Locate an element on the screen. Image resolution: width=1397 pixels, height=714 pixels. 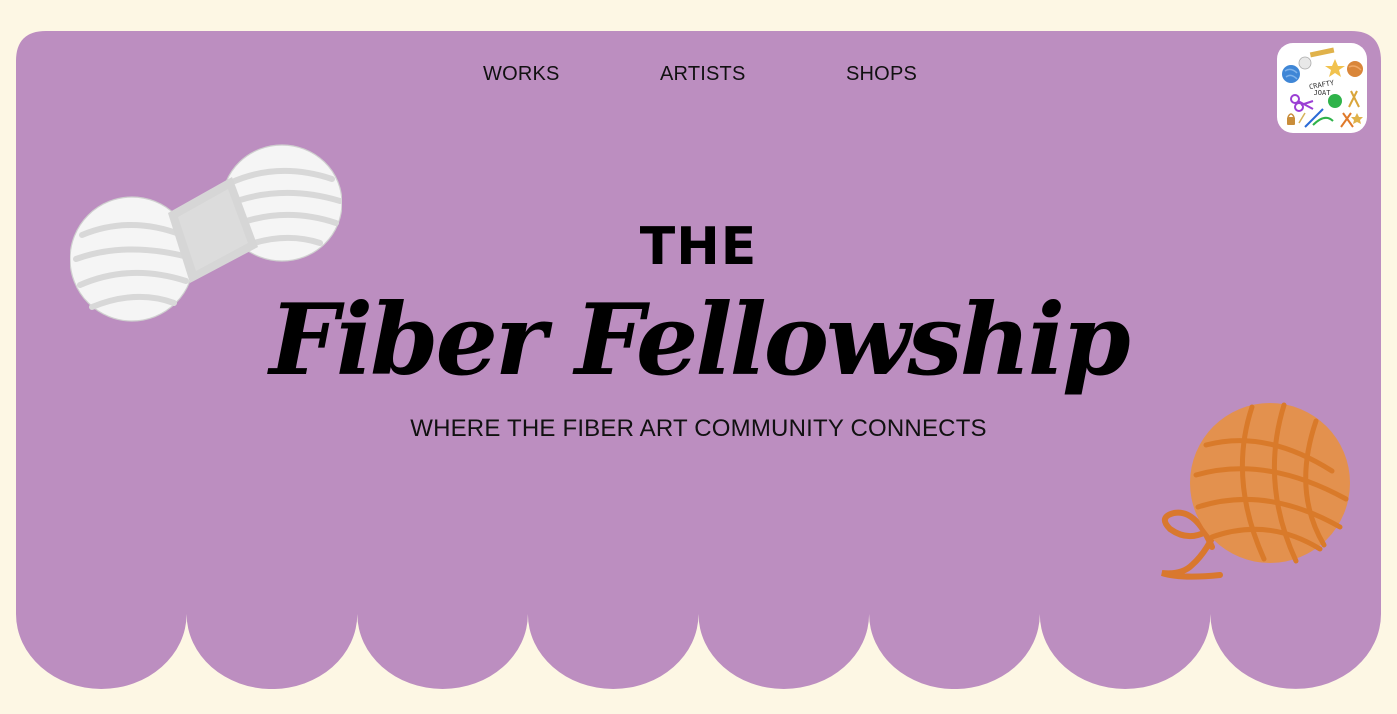
logo-text-joat: JOAT is located at coordinates (1323, 93).